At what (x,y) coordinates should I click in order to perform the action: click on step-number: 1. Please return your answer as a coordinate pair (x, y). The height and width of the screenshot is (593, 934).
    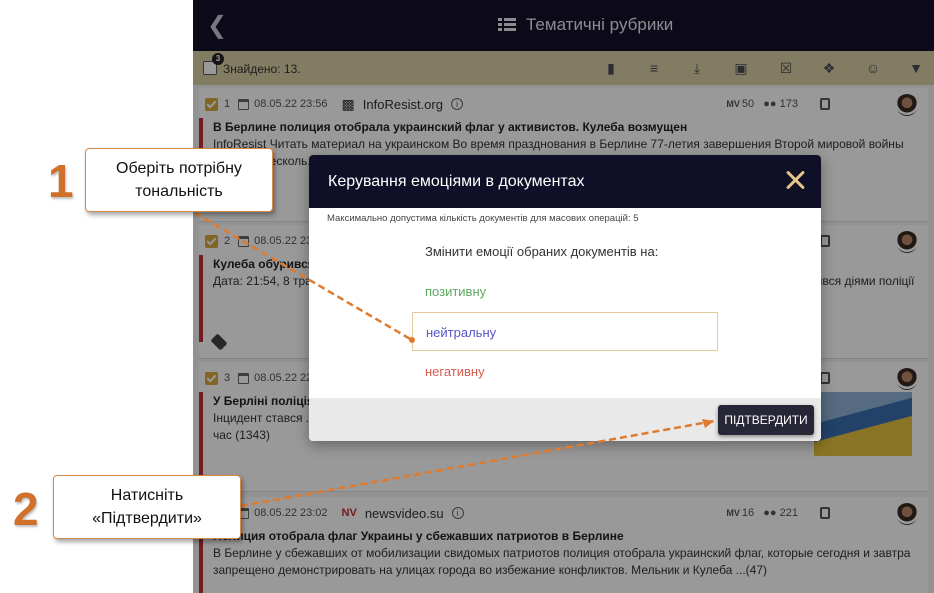
    Looking at the image, I should click on (61, 181).